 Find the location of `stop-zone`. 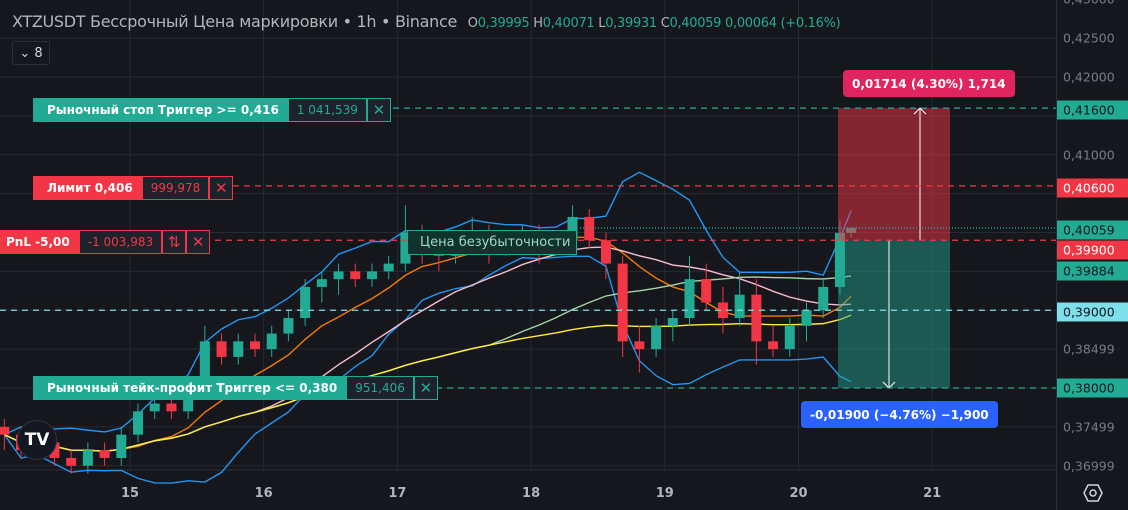

stop-zone is located at coordinates (894, 174).